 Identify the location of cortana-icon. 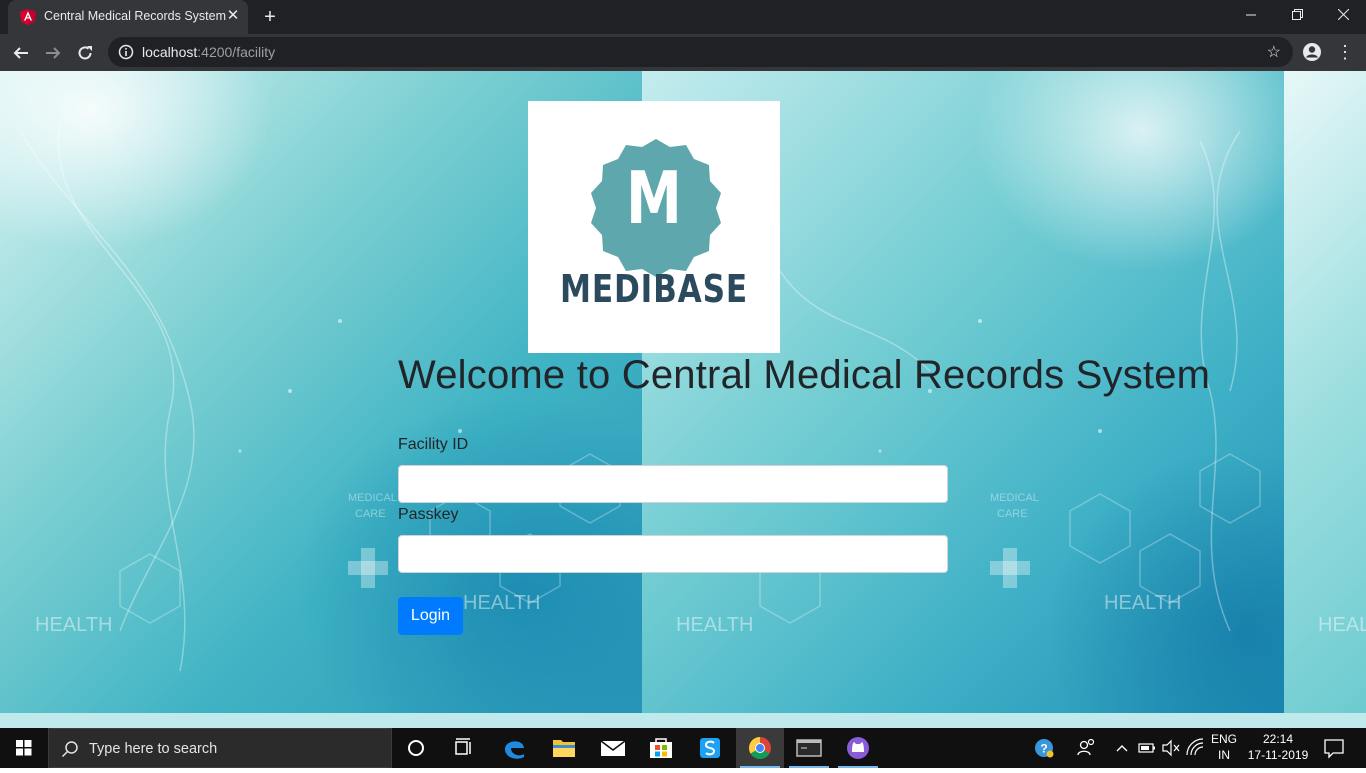
(416, 748).